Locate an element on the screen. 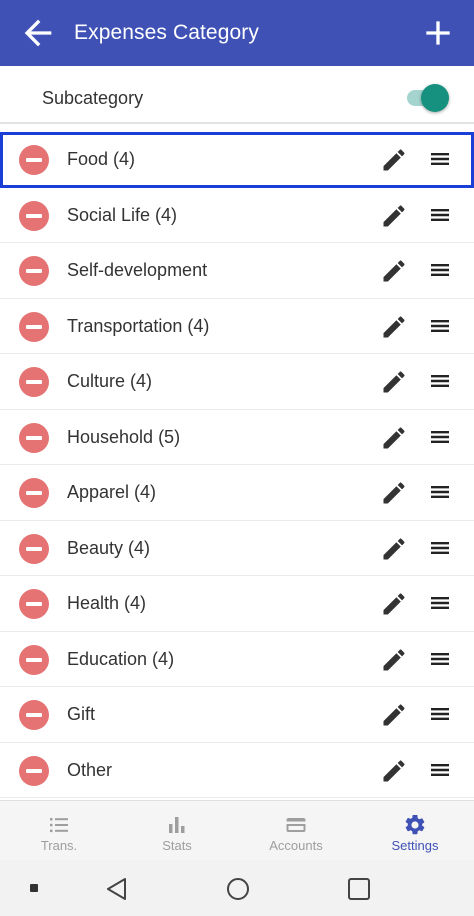 Image resolution: width=474 pixels, height=916 pixels. nav-settings: Settings is located at coordinates (415, 831).